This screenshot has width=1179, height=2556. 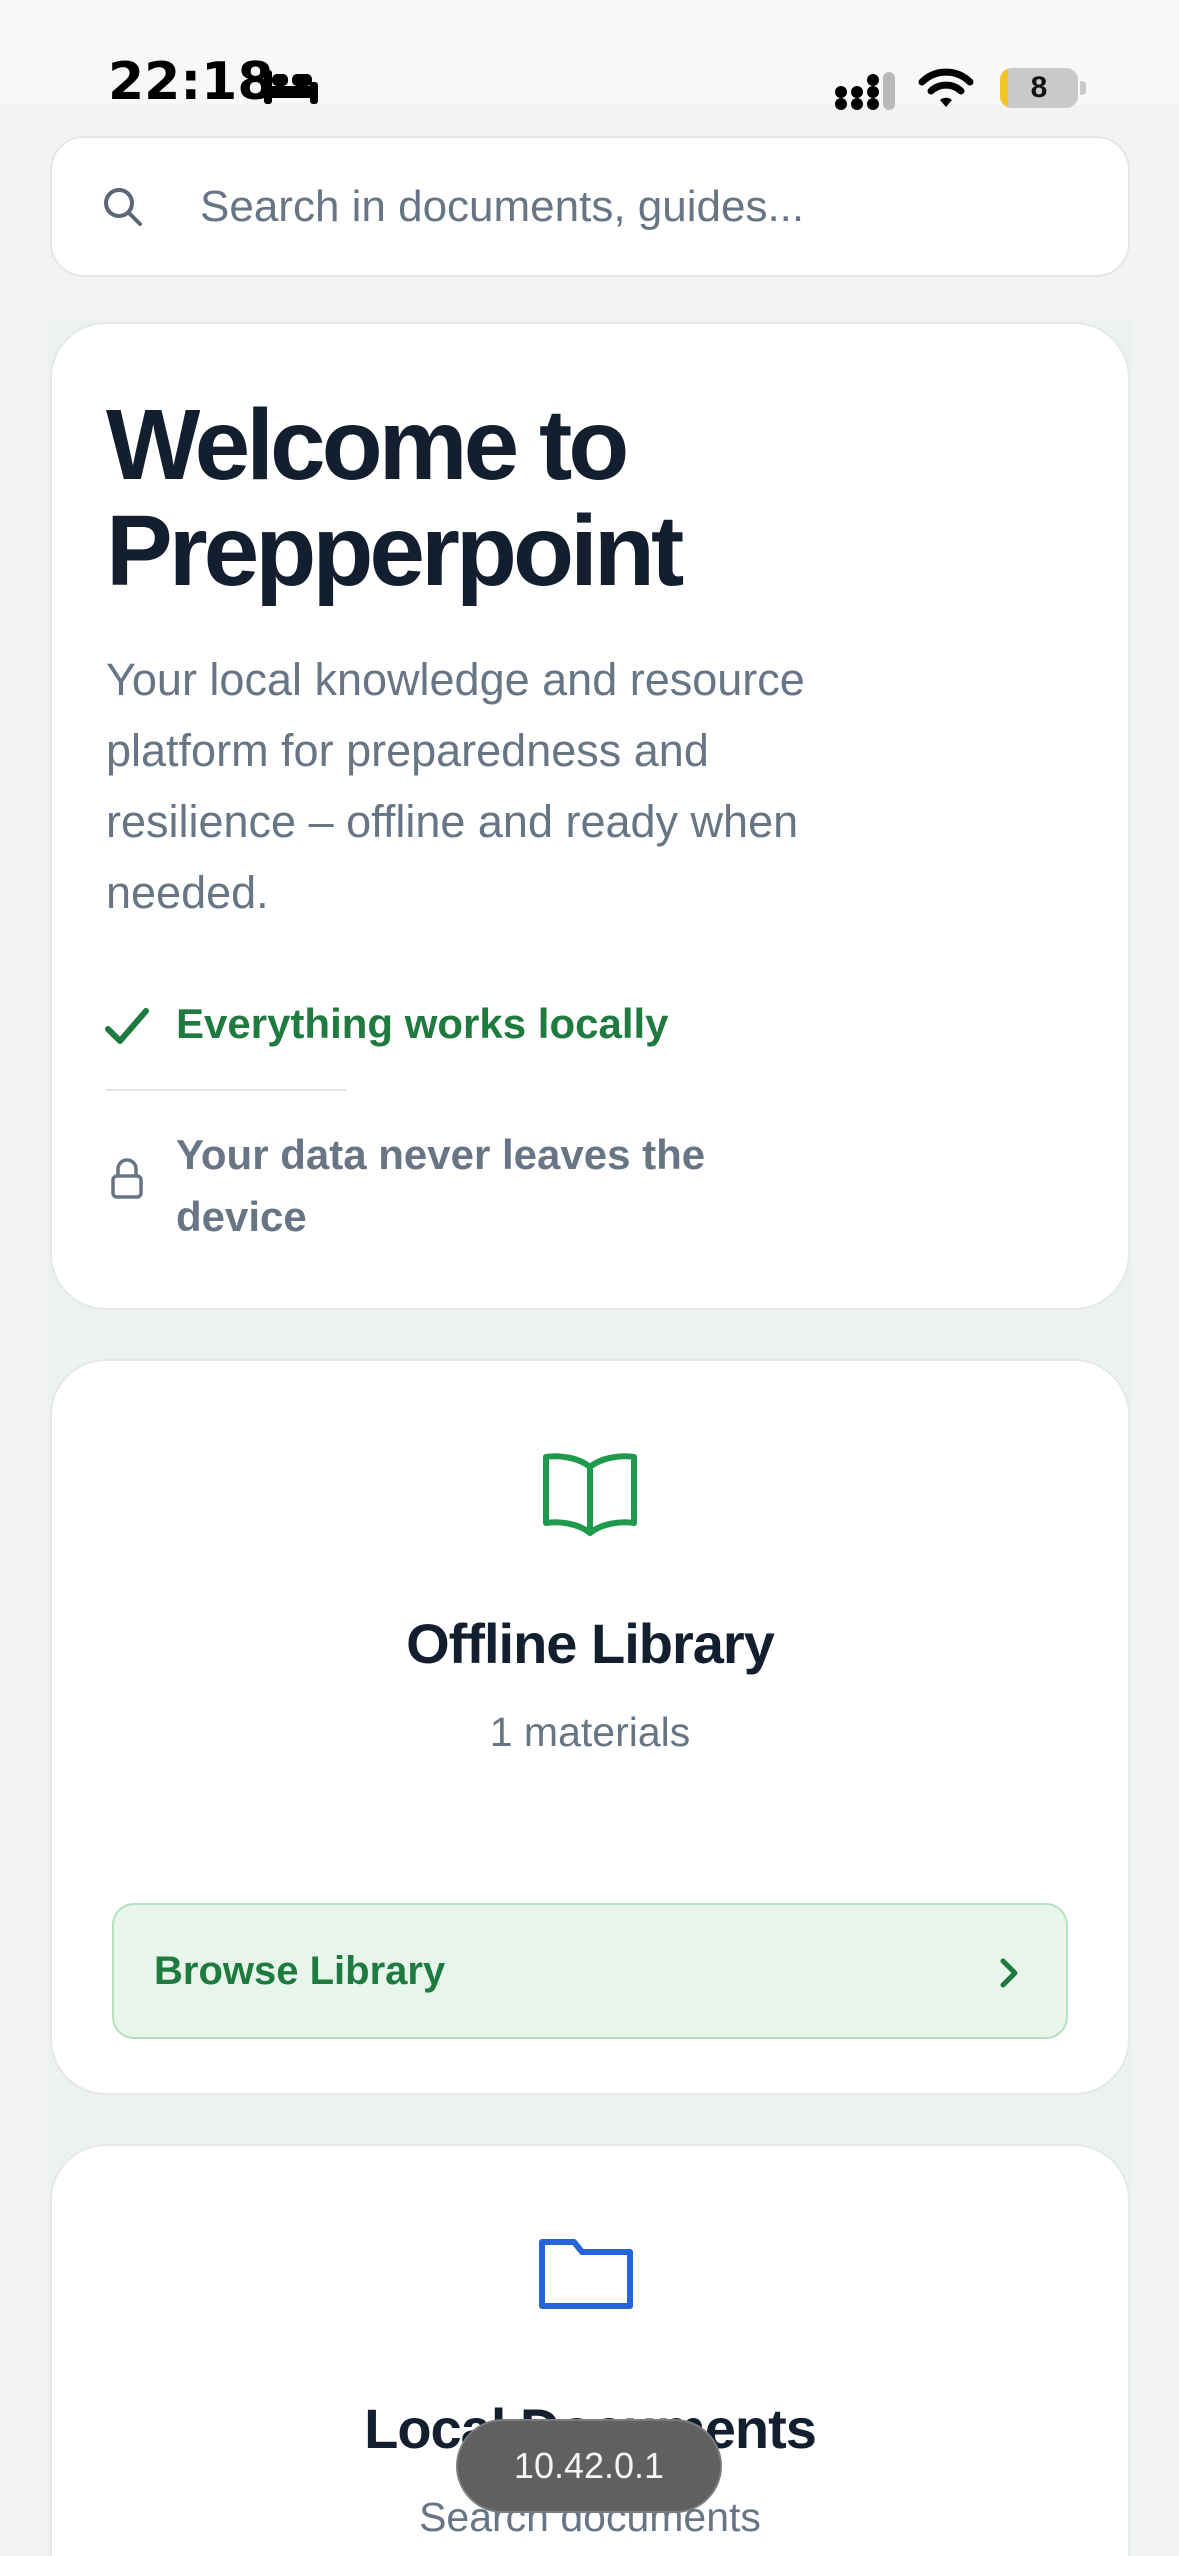 I want to click on battery-body: 8, so click(x=1039, y=88).